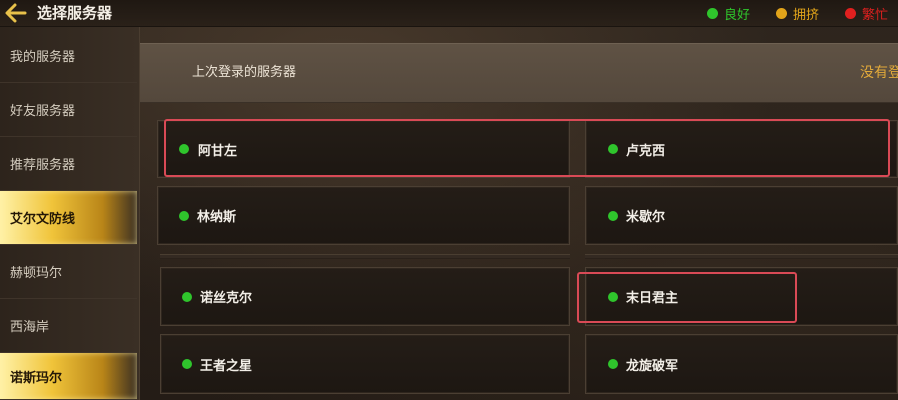 This screenshot has width=898, height=400. Describe the element at coordinates (363, 215) in the screenshot. I see `server-card-linus: 林纳斯` at that location.